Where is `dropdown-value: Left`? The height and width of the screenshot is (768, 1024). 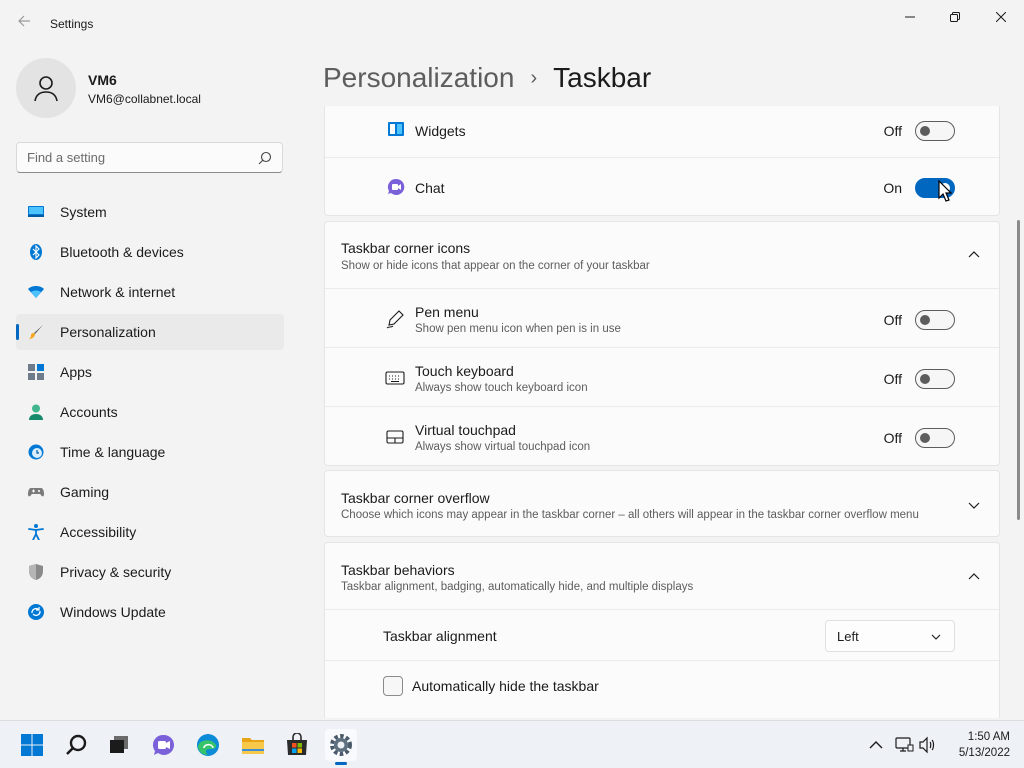 dropdown-value: Left is located at coordinates (848, 636).